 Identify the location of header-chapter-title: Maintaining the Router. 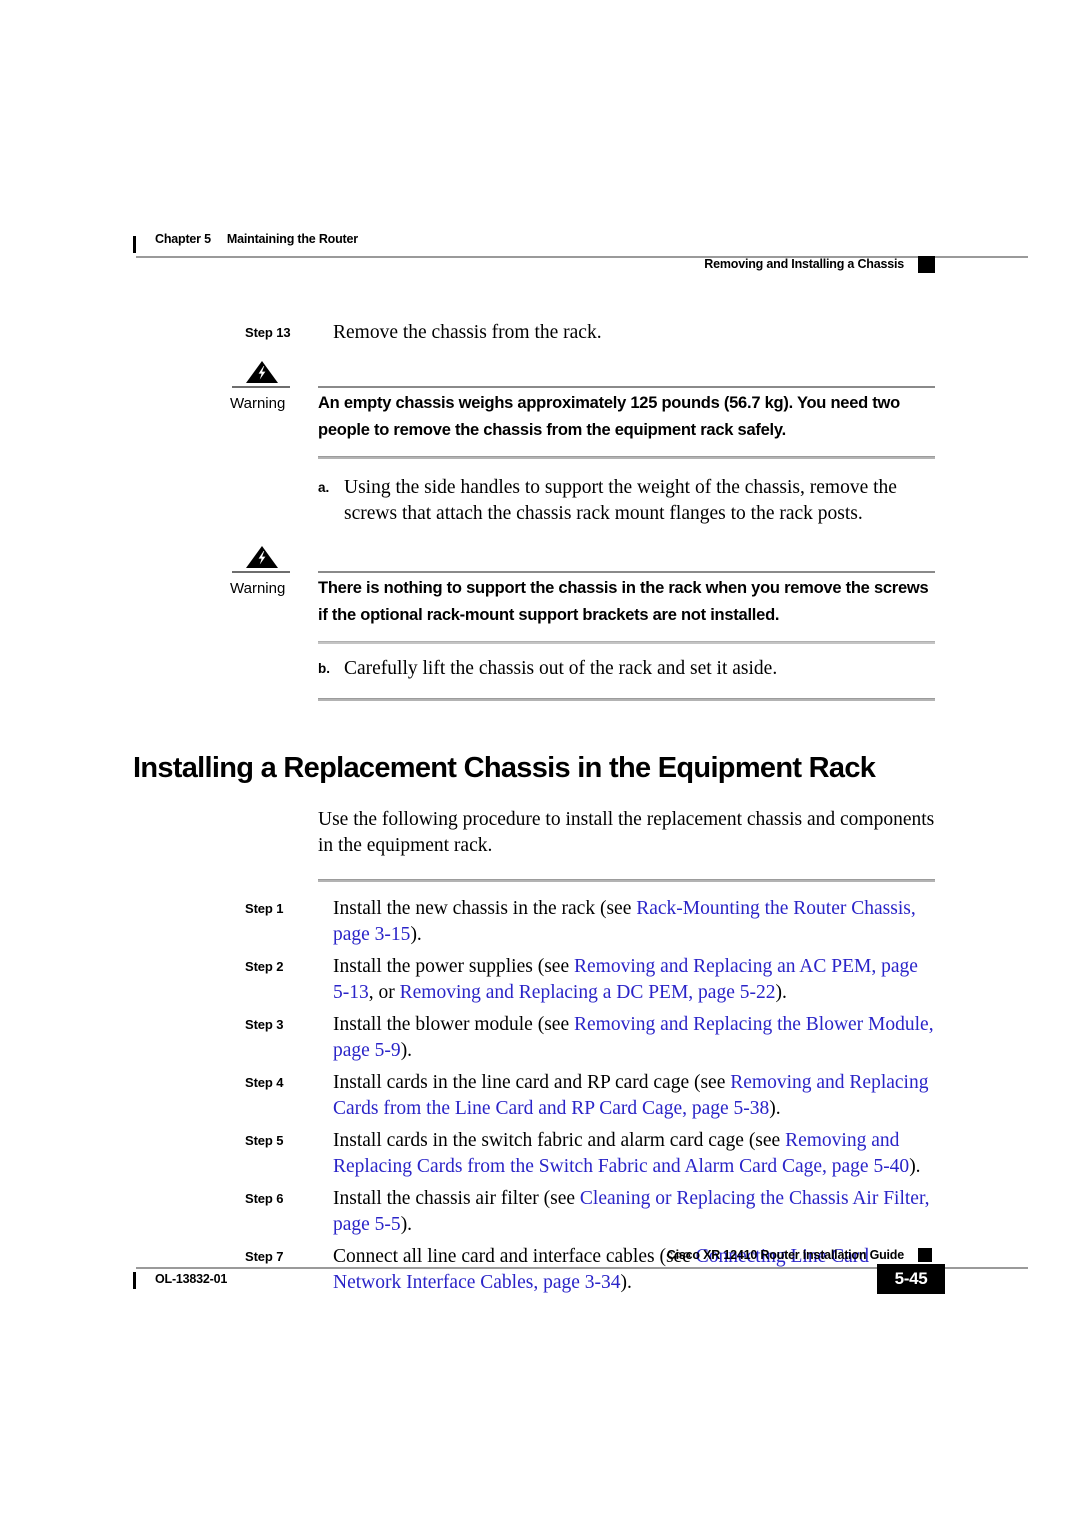
(292, 239).